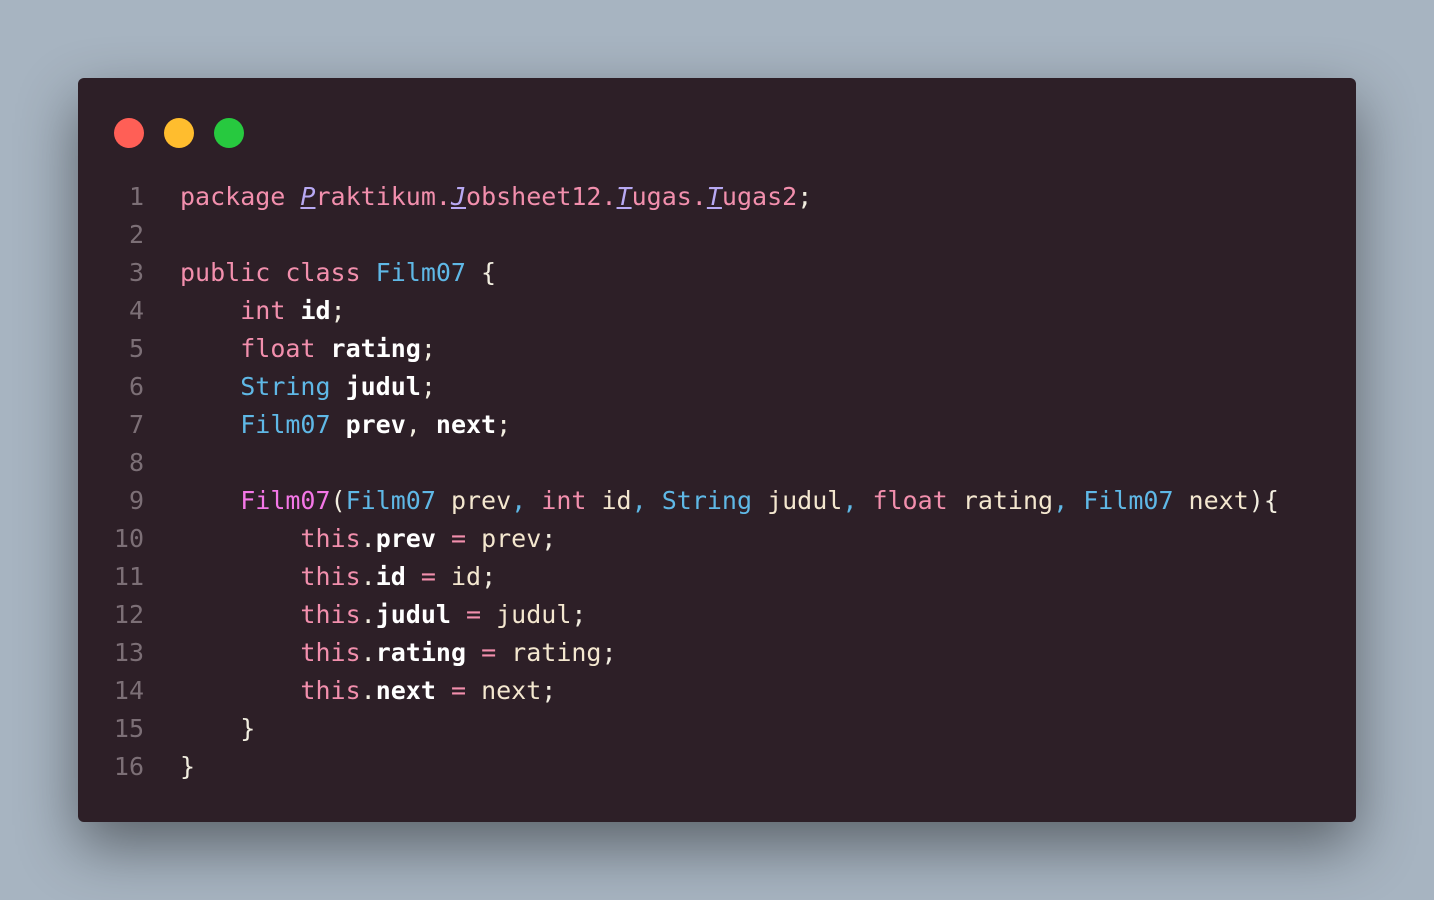  I want to click on code-line: 4 int id;, so click(717, 311).